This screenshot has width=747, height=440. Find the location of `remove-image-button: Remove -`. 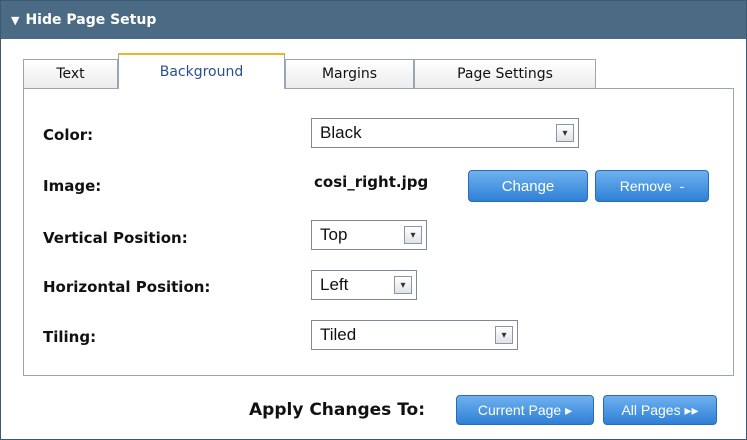

remove-image-button: Remove - is located at coordinates (652, 186).